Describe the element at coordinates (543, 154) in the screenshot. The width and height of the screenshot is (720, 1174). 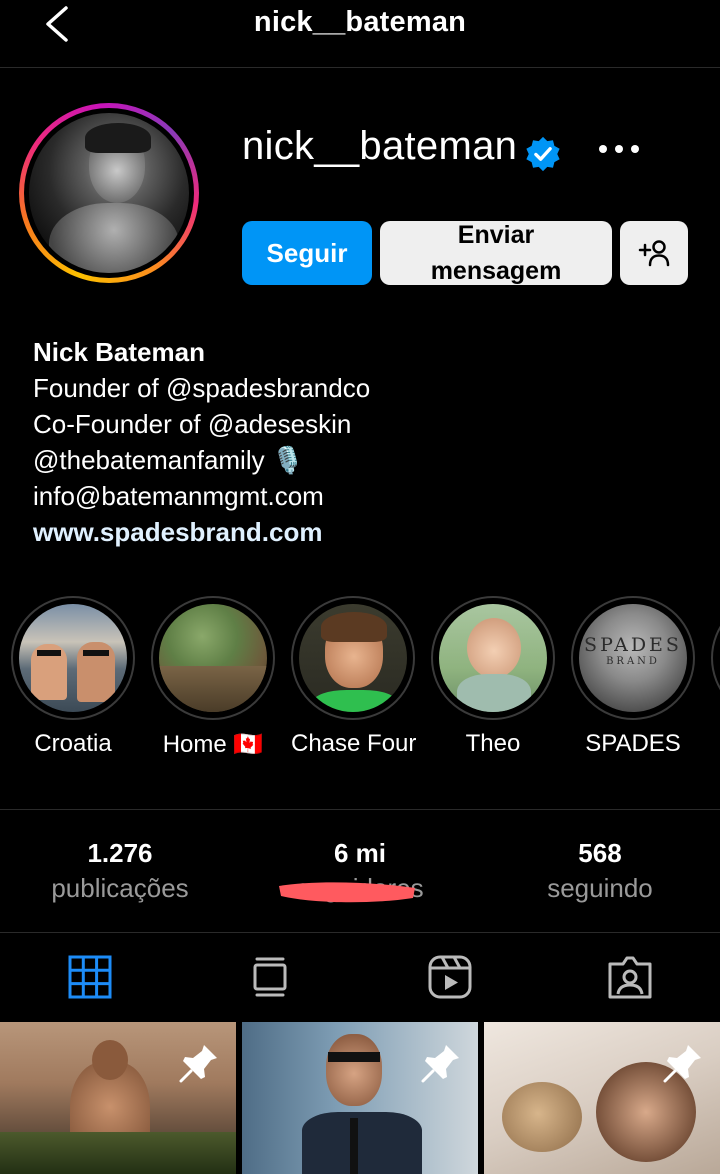
I see `verified-badge-icon` at that location.